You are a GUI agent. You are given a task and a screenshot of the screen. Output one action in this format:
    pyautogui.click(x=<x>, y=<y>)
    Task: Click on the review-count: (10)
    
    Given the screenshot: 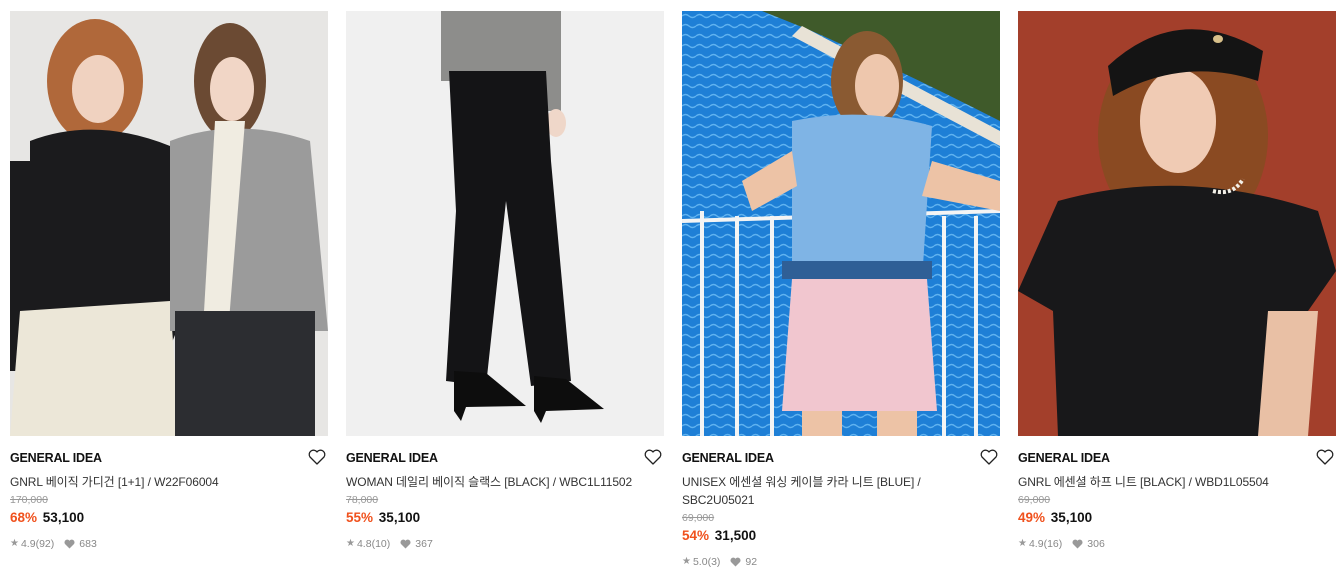 What is the action you would take?
    pyautogui.click(x=381, y=544)
    